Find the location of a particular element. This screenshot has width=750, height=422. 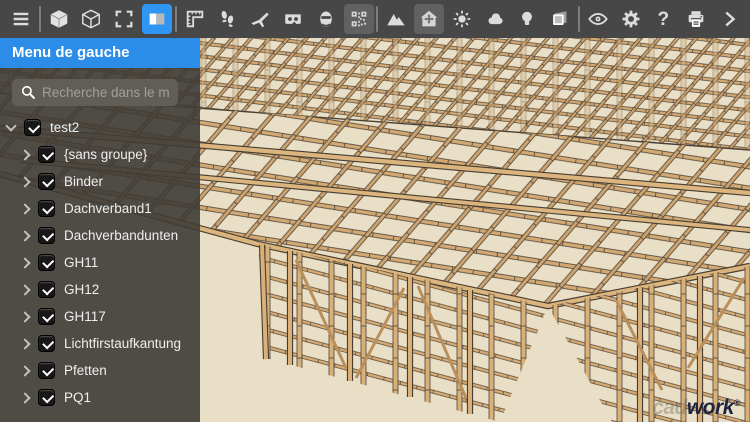

settings-button is located at coordinates (631, 19).